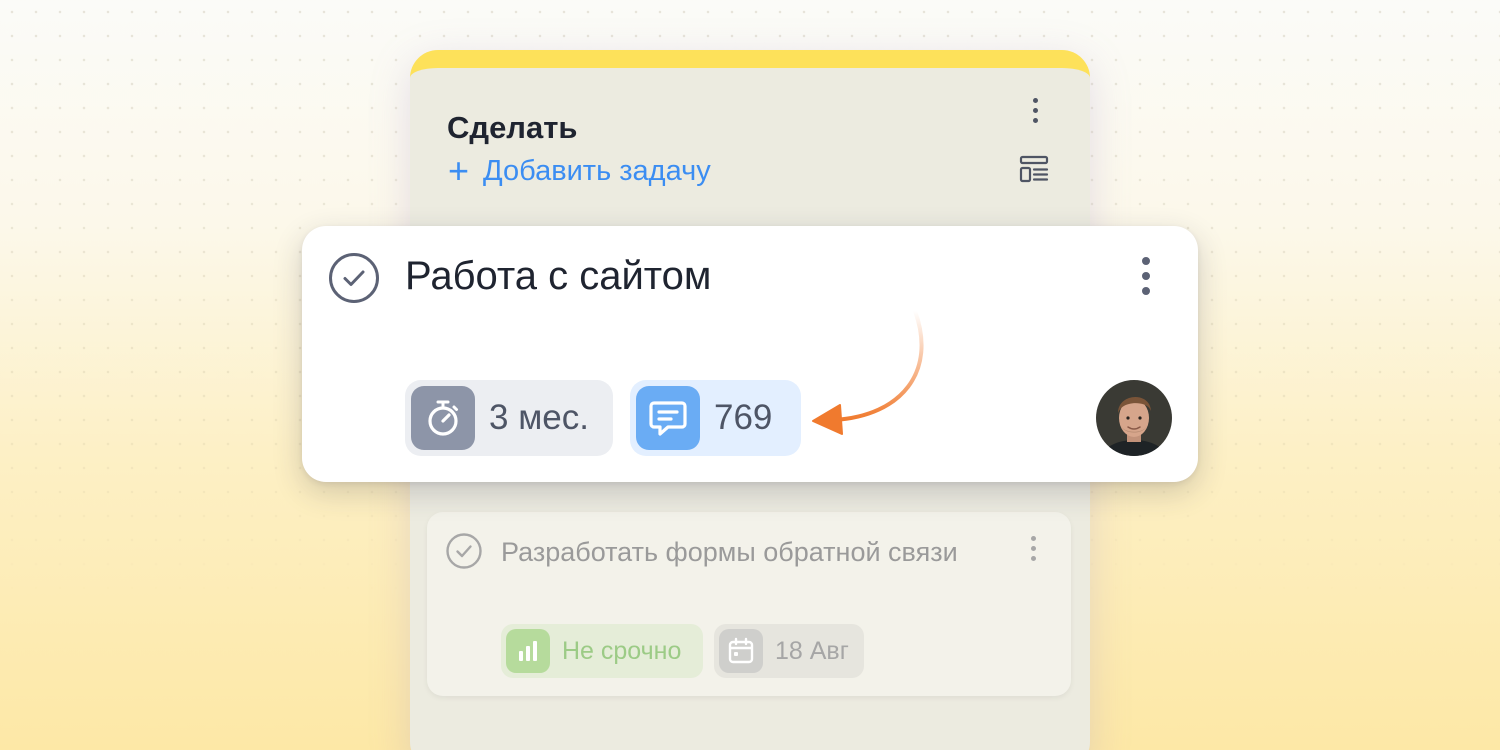  What do you see at coordinates (812, 650) in the screenshot?
I see `due-date-label: 18 Авг` at bounding box center [812, 650].